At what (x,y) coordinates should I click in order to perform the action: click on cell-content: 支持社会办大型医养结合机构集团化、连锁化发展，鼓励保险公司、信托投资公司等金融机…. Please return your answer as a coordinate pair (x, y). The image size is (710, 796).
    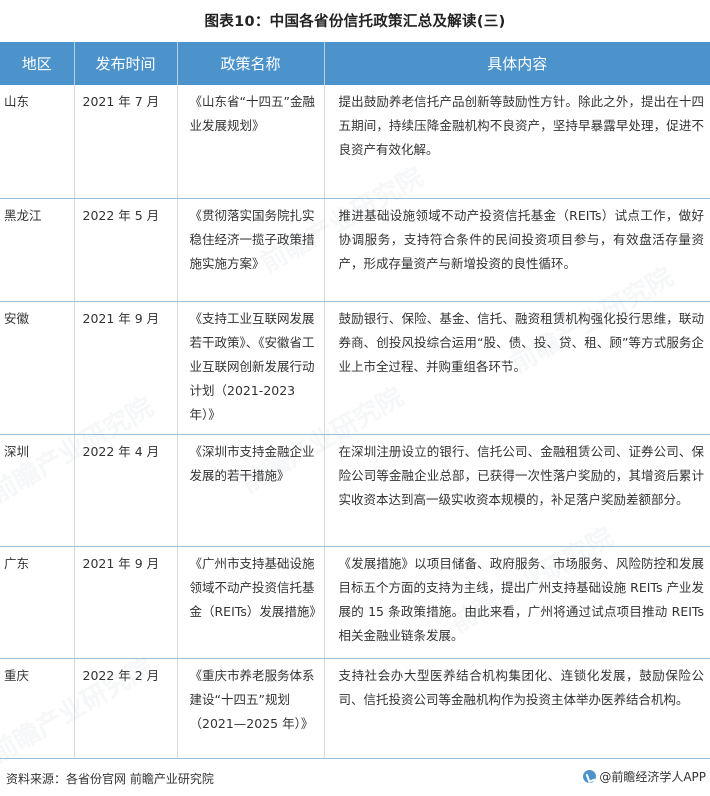
    Looking at the image, I should click on (517, 708).